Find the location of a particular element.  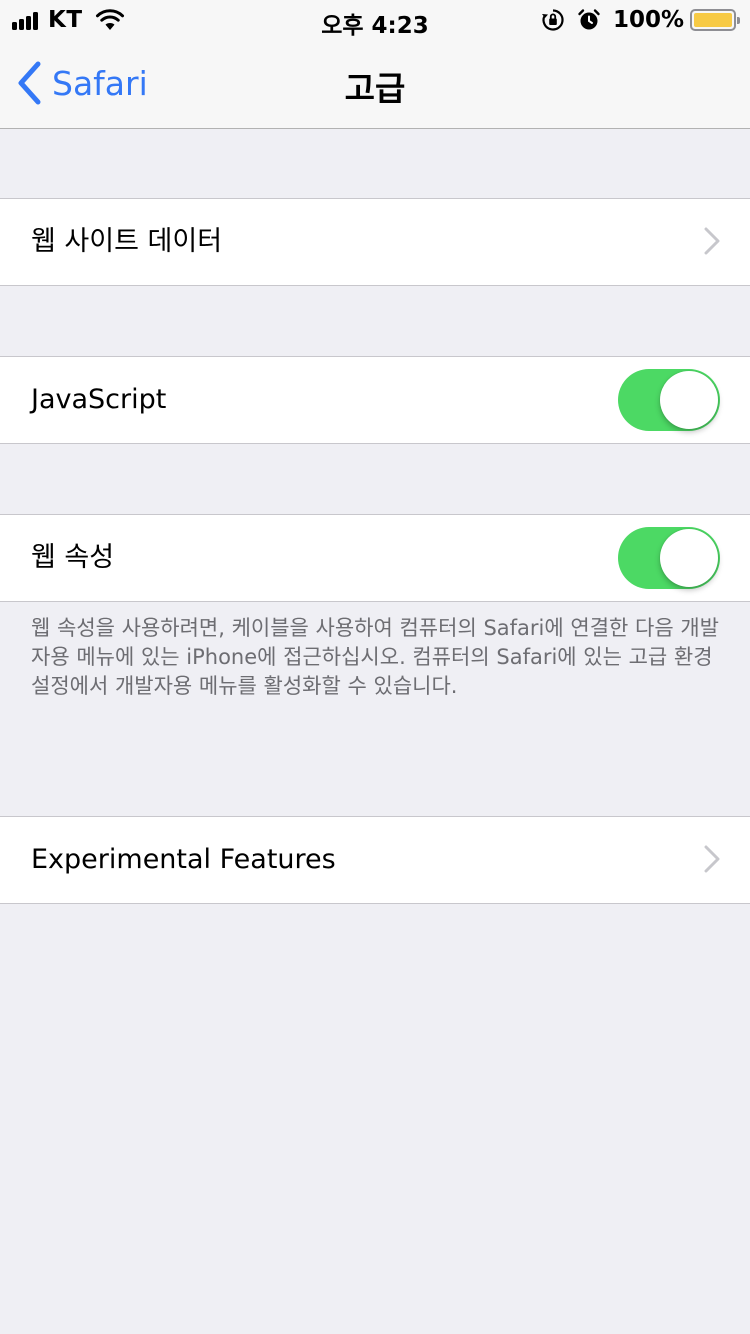

navigation-bar: Safari 고급 is located at coordinates (375, 84).